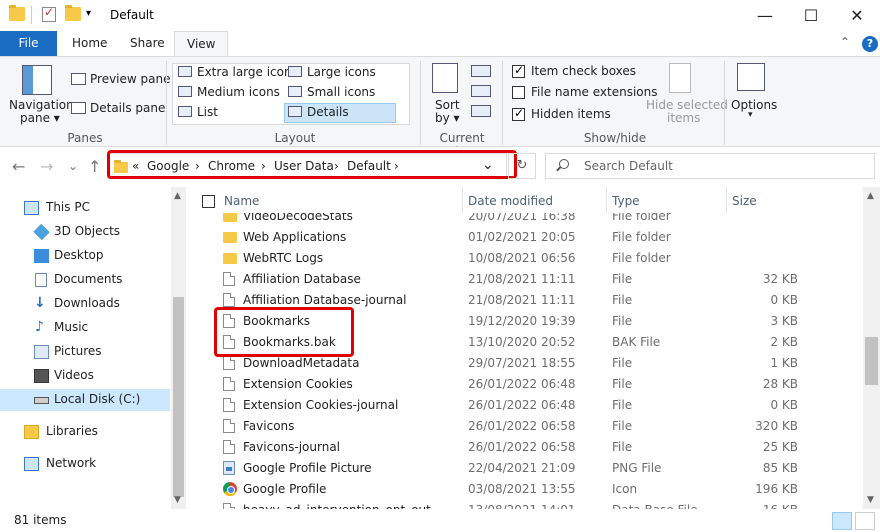 The image size is (880, 532). What do you see at coordinates (845, 42) in the screenshot?
I see `collapse-ribbon-icon: ⌃` at bounding box center [845, 42].